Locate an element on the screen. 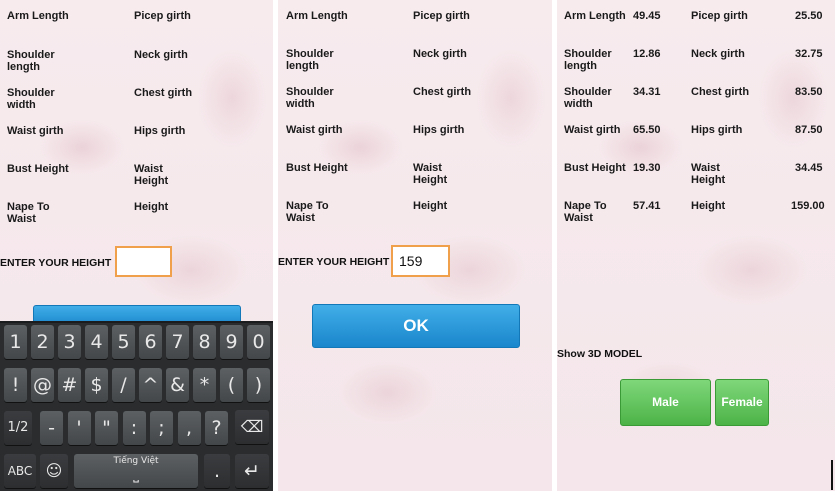 The image size is (835, 491). key-punctuation: ' is located at coordinates (79, 428).